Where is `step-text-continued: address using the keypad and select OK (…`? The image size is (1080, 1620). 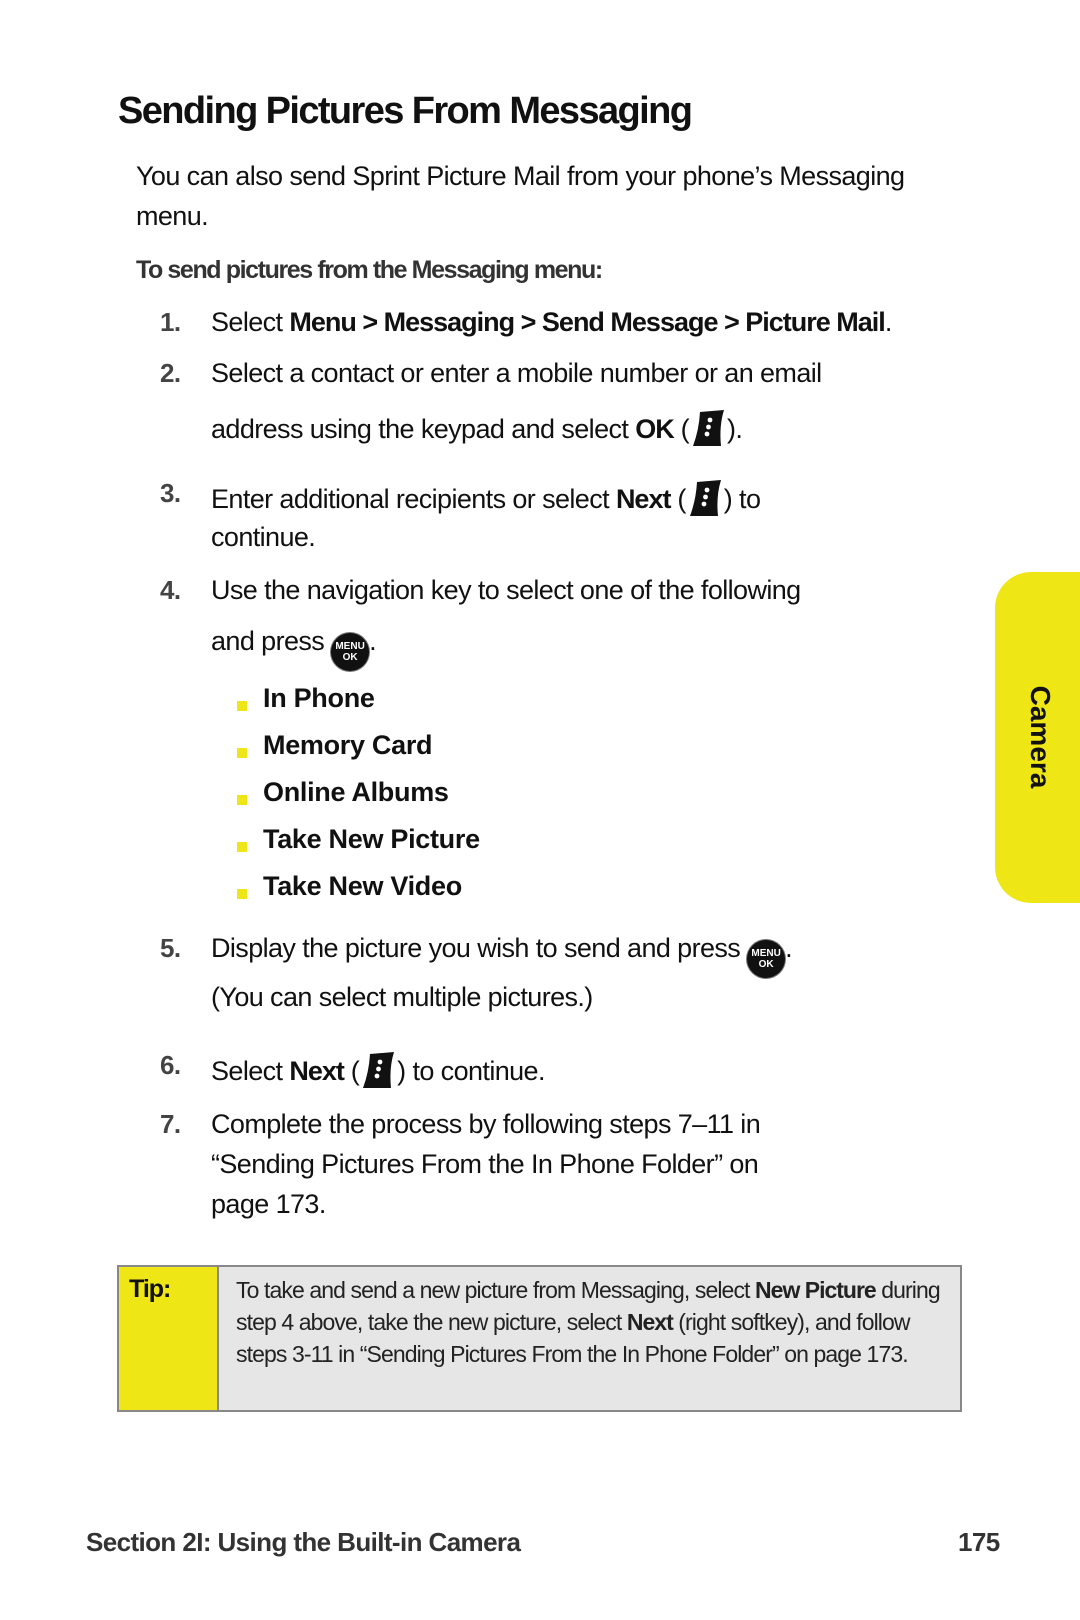 step-text-continued: address using the keypad and select OK (… is located at coordinates (477, 428).